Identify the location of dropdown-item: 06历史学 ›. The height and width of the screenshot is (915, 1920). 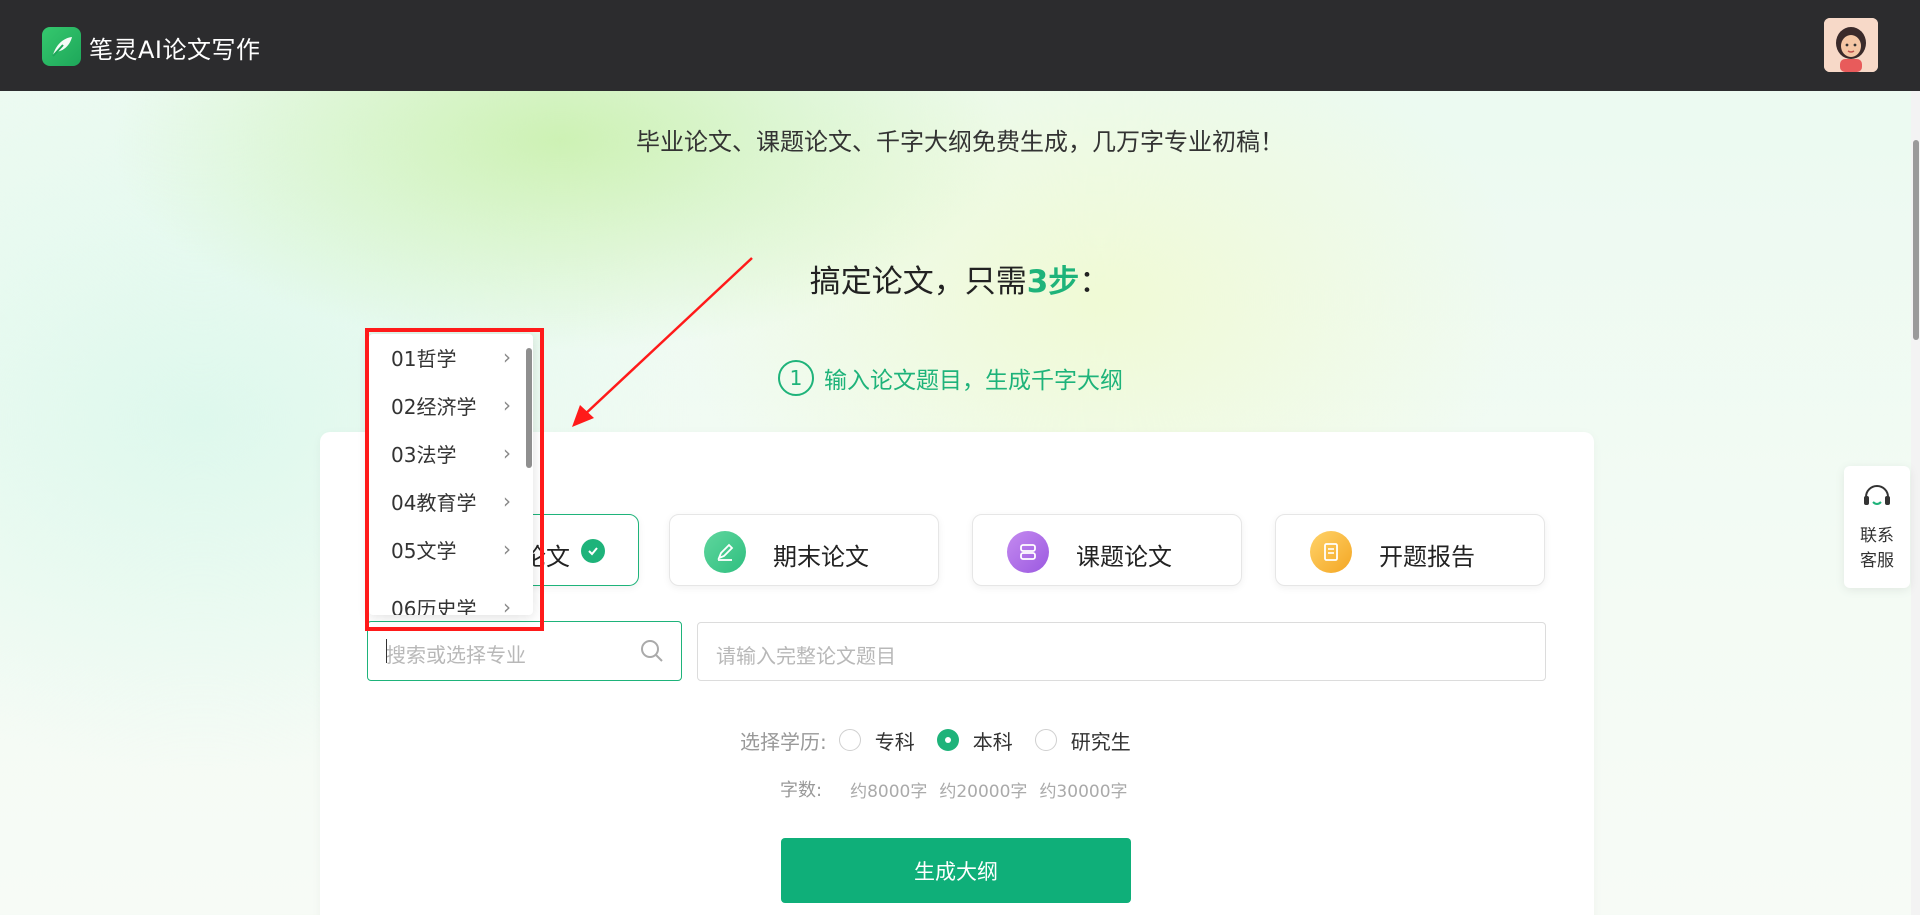
(456, 603).